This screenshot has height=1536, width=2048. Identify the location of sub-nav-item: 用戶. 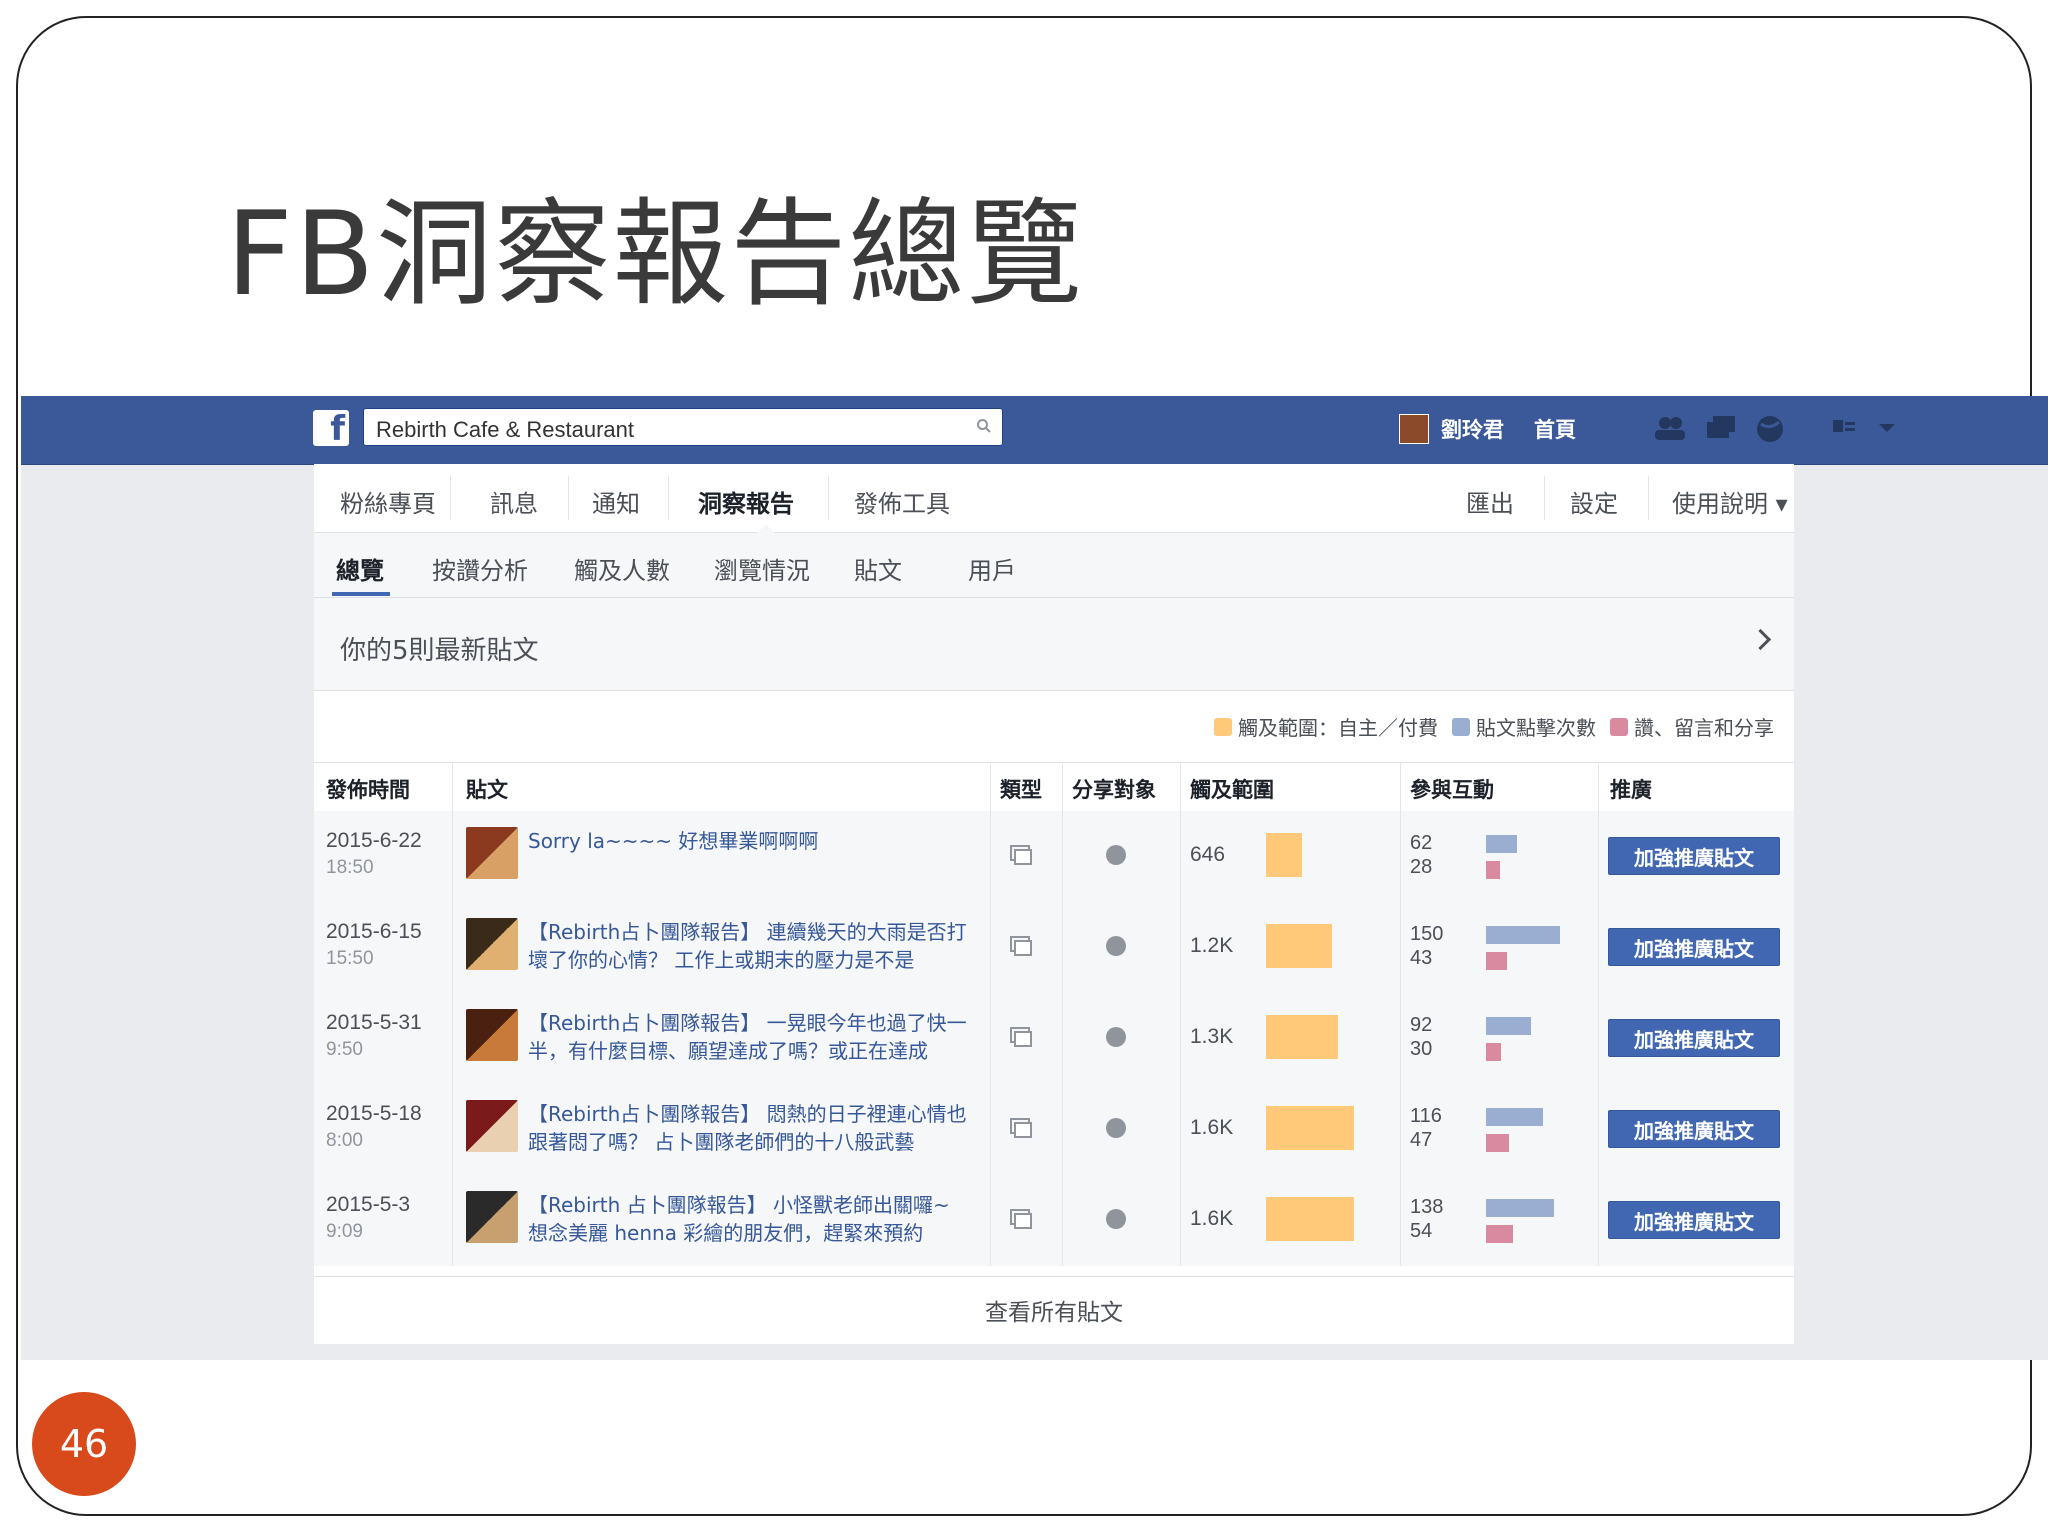
(992, 568).